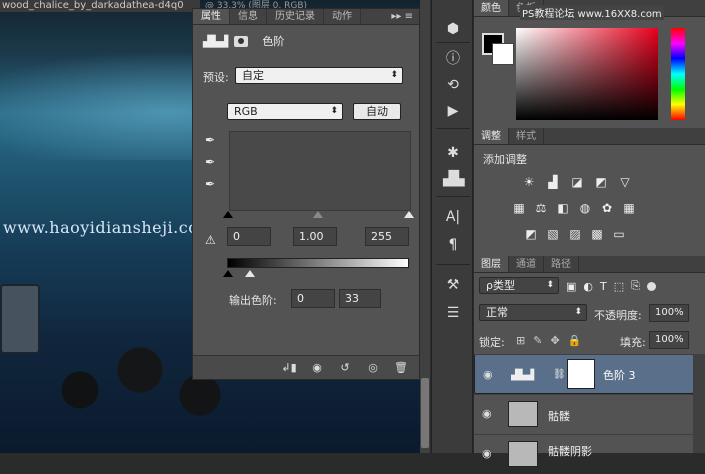  I want to click on properties-icon: ☰, so click(453, 313).